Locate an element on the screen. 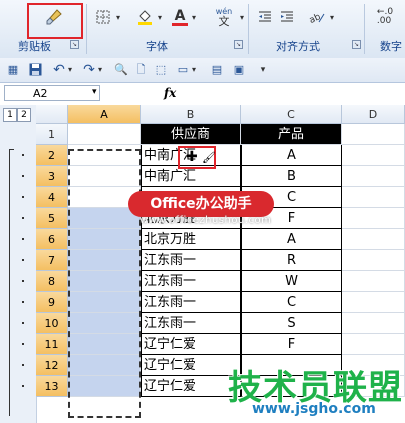 The width and height of the screenshot is (405, 423). orientation-dropdown-icon: ▾ is located at coordinates (332, 17).